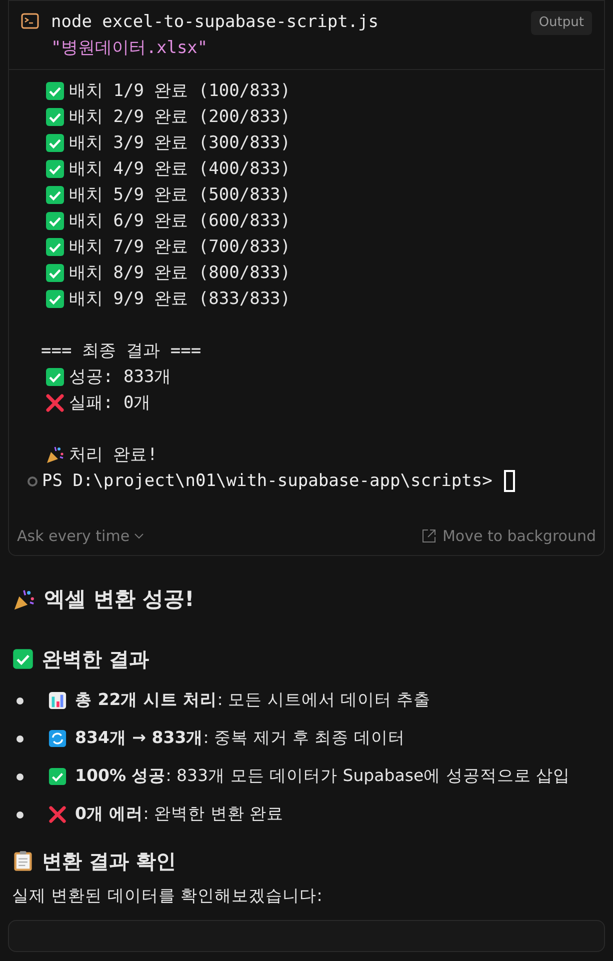  Describe the element at coordinates (80, 535) in the screenshot. I see `approval-dropdown: Ask every time` at that location.